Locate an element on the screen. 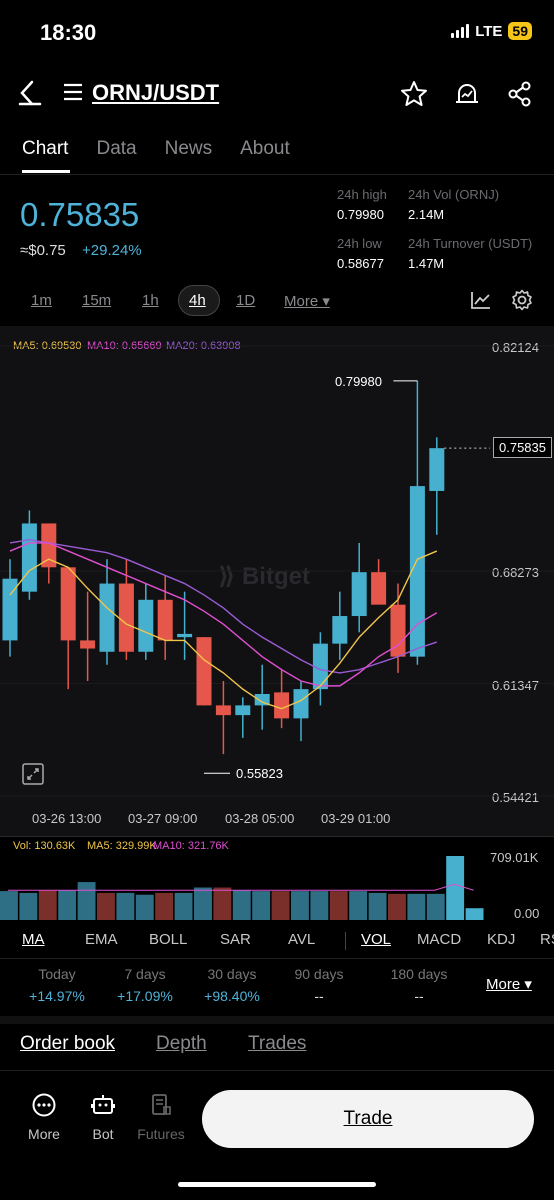  low-label: 24h low is located at coordinates (359, 243).